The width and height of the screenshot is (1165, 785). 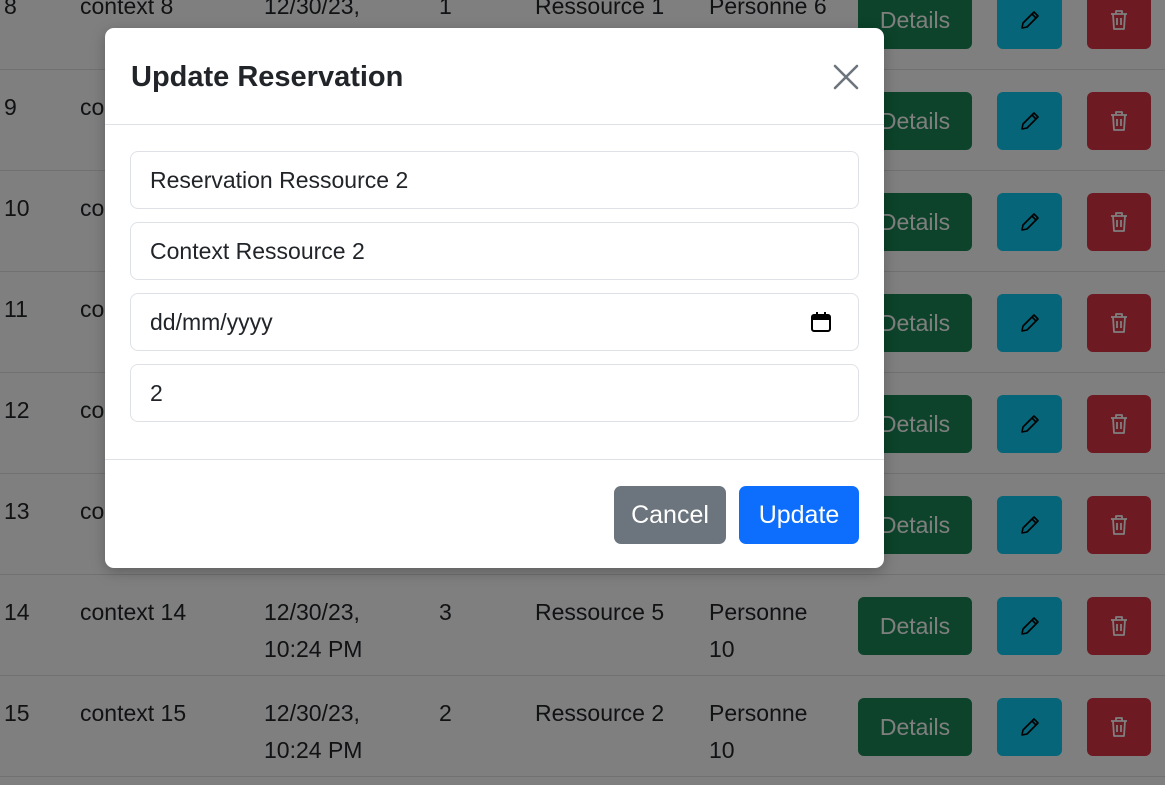 What do you see at coordinates (494, 393) in the screenshot?
I see `quantity-input: 2` at bounding box center [494, 393].